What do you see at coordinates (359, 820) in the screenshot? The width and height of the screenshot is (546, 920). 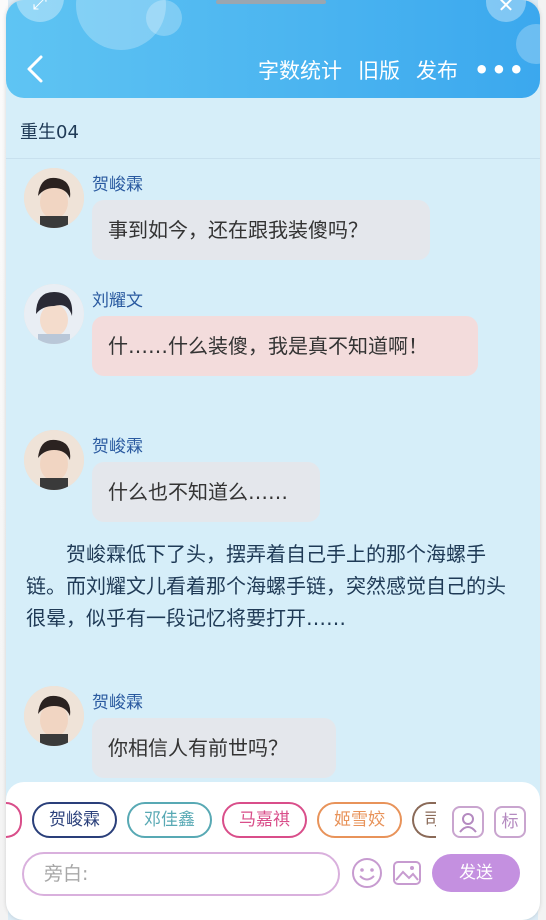 I see `character-chip: 姬雪姣` at bounding box center [359, 820].